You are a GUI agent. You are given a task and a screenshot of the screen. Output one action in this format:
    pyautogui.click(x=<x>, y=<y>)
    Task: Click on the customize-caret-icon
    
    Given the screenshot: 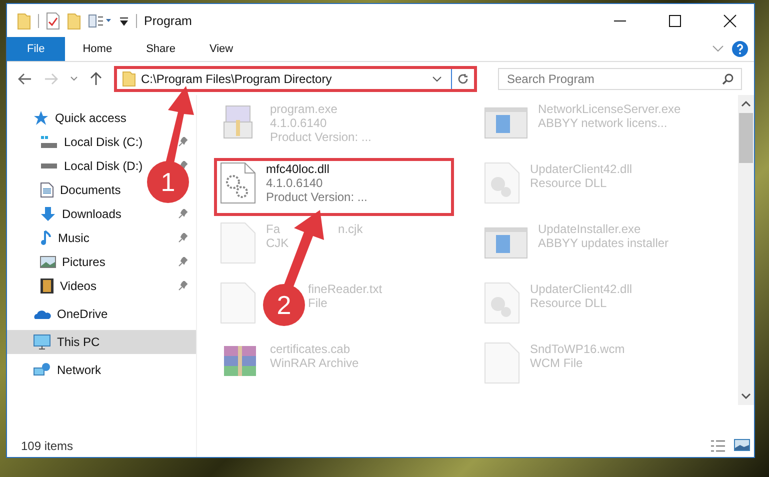 What is the action you would take?
    pyautogui.click(x=124, y=21)
    